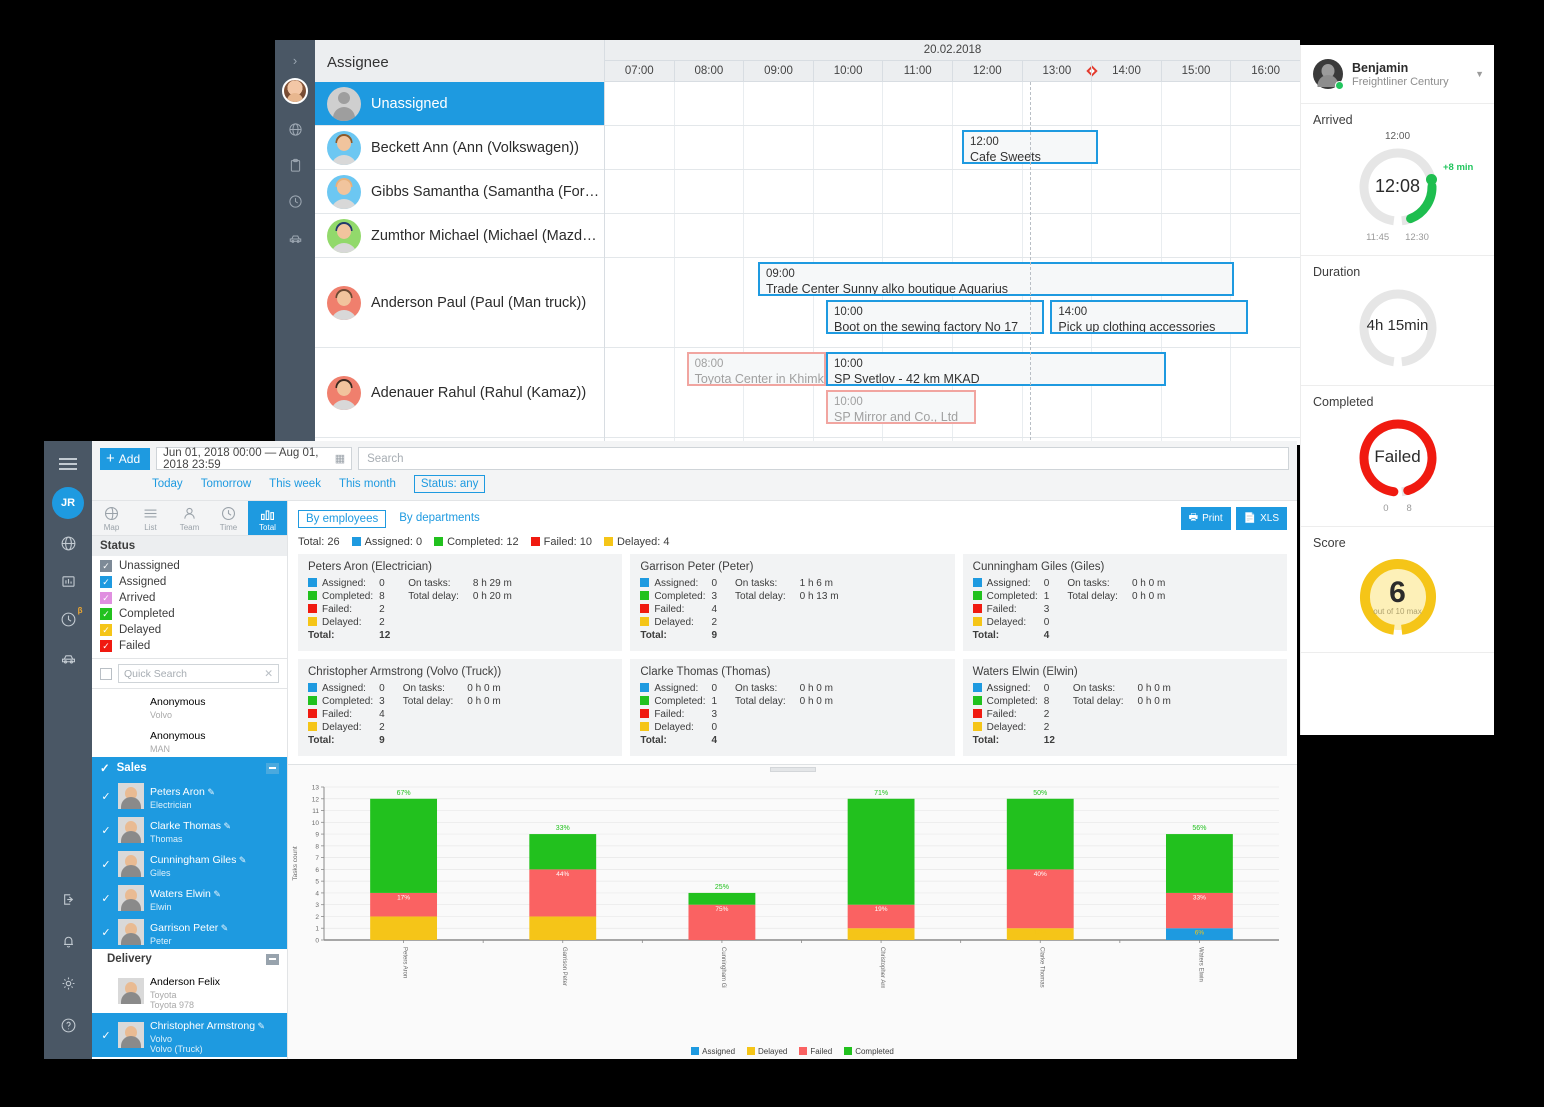  Describe the element at coordinates (71, 619) in the screenshot. I see `clock-icon: β` at that location.